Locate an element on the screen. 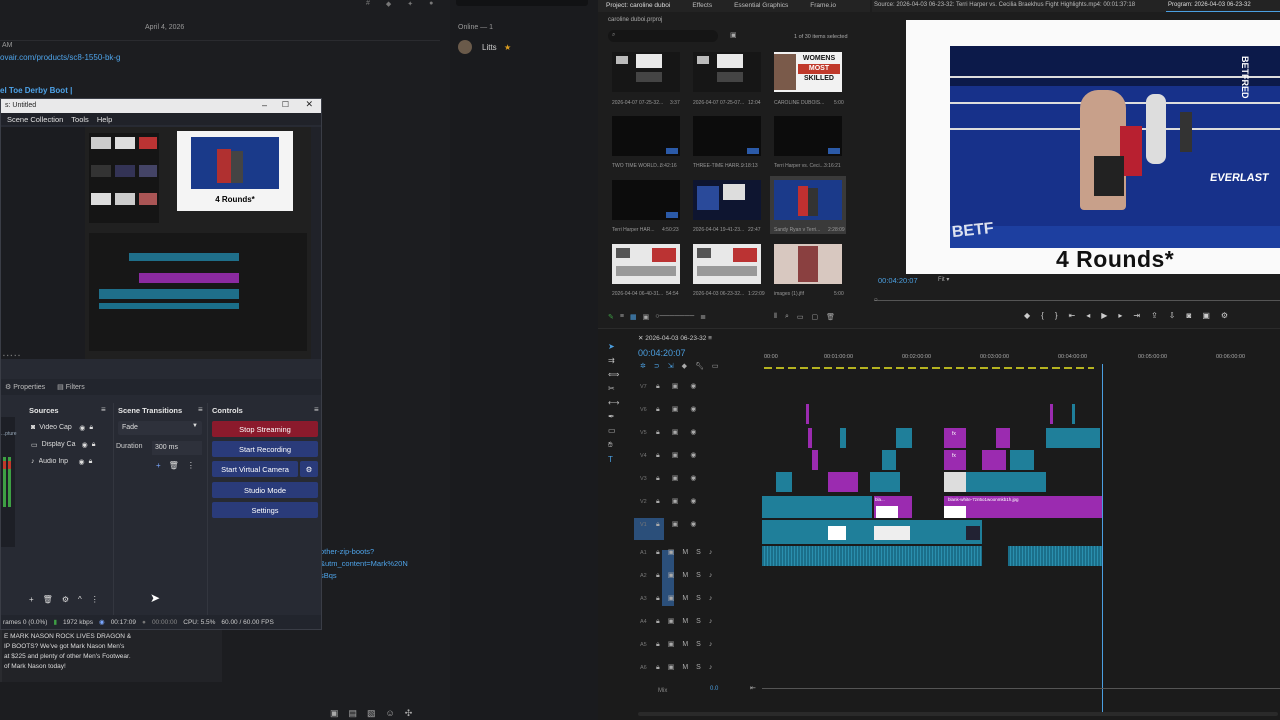 The height and width of the screenshot is (720, 1280). clip-v1 is located at coordinates (872, 532).